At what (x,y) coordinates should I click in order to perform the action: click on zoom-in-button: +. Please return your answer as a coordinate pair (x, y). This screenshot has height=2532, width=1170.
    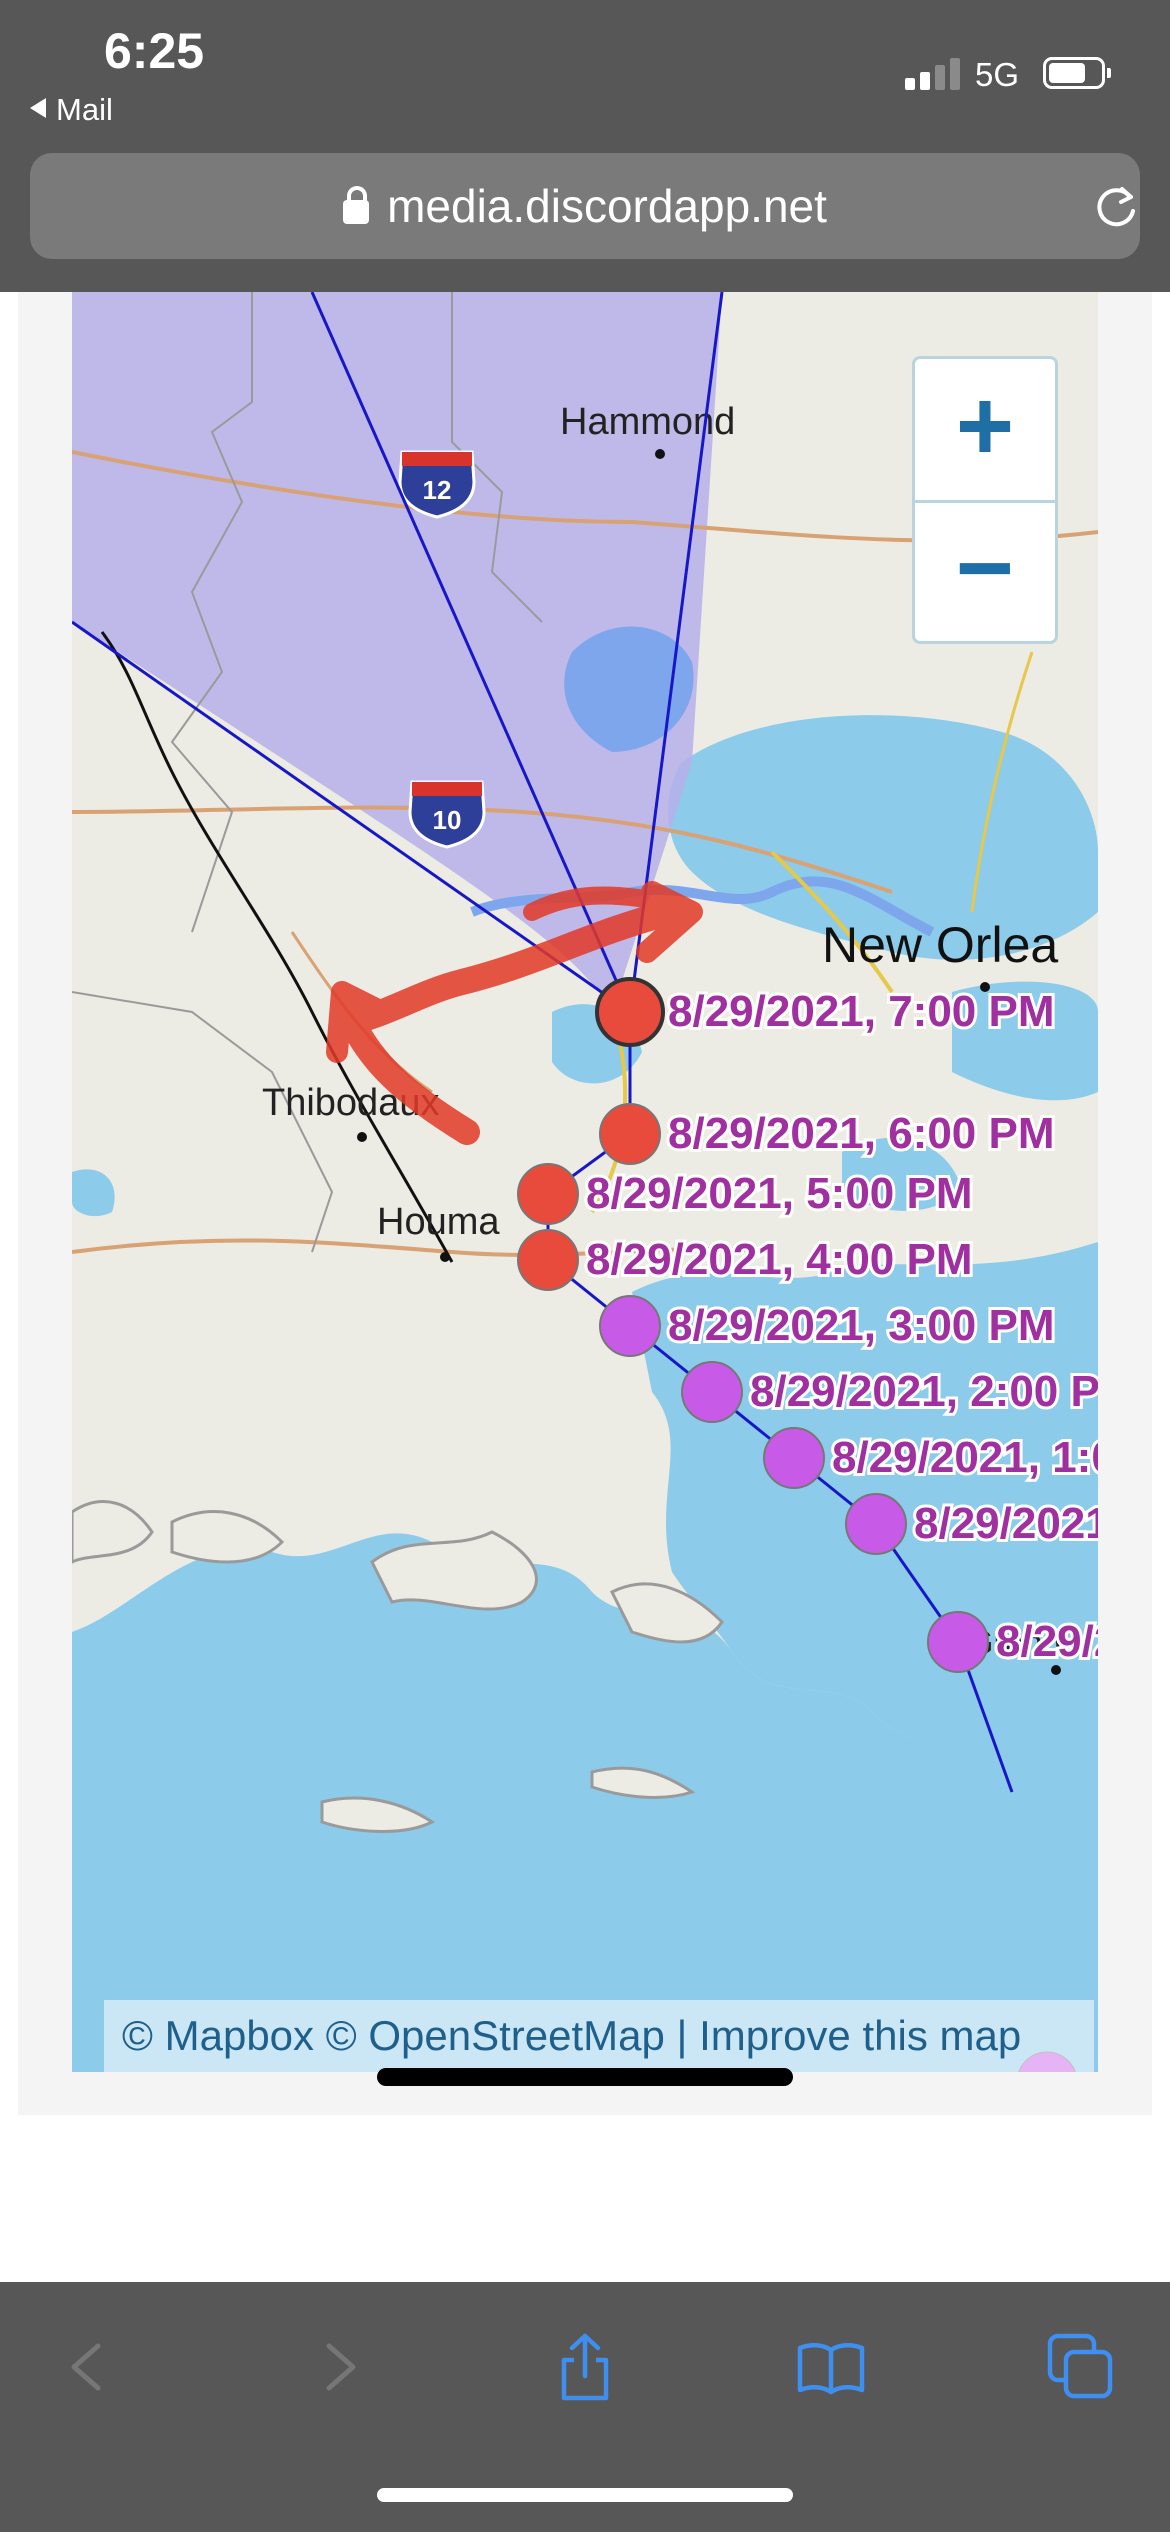
    Looking at the image, I should click on (985, 431).